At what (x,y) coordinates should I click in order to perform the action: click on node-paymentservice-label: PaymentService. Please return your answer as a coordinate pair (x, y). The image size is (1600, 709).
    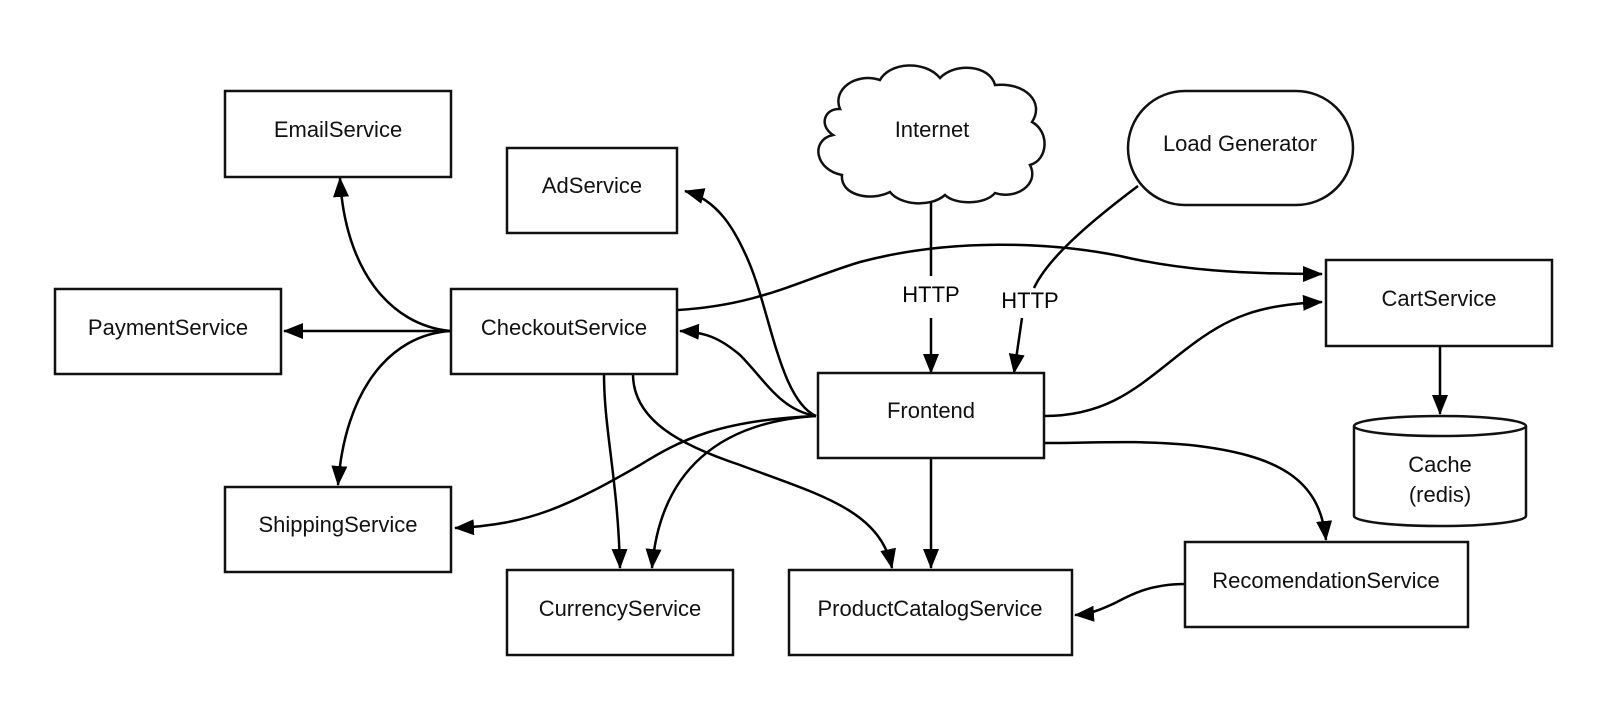
    Looking at the image, I should click on (168, 327).